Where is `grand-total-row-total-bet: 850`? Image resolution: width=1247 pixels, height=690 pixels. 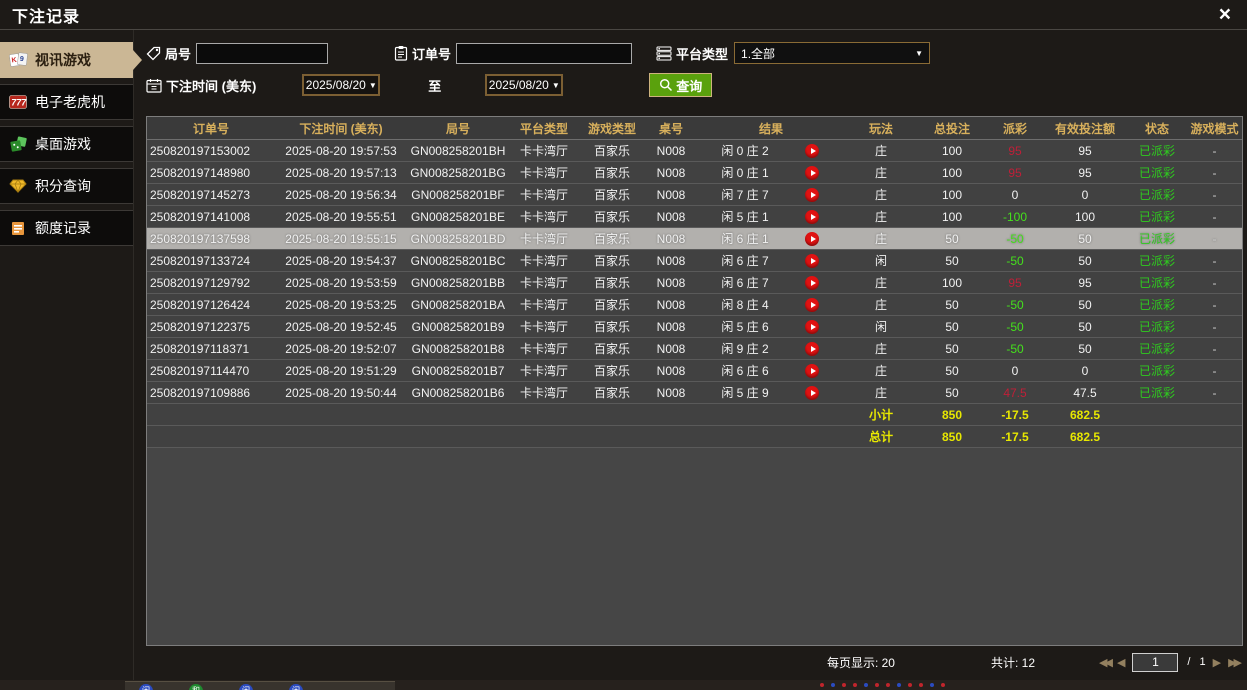 grand-total-row-total-bet: 850 is located at coordinates (952, 436).